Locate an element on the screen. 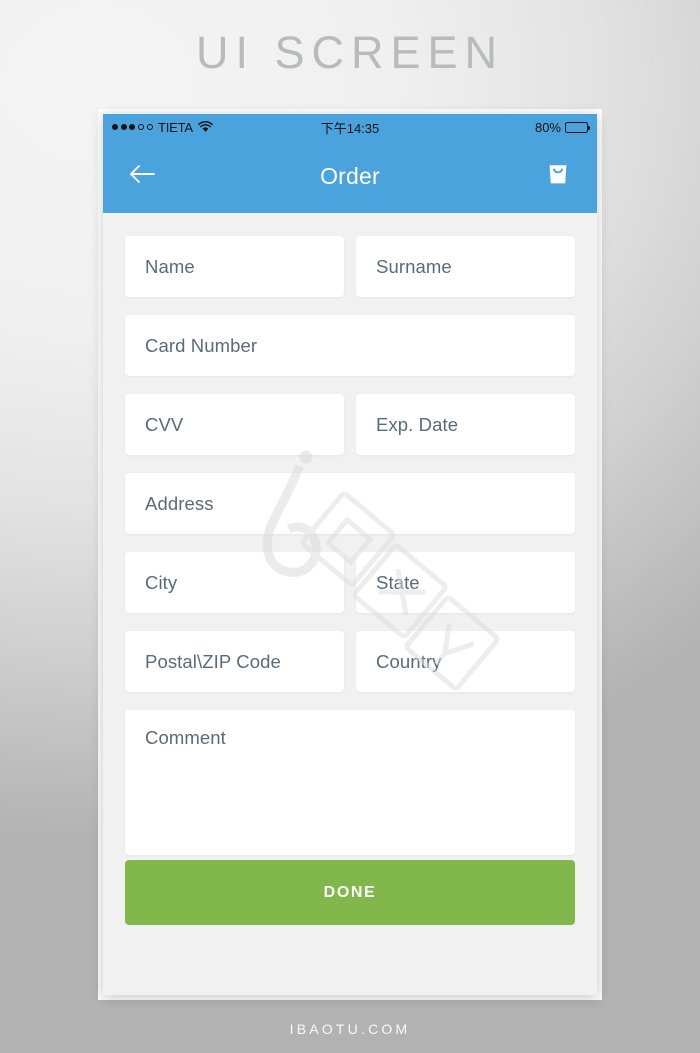 The width and height of the screenshot is (700, 1053). nav-title: Order is located at coordinates (350, 176).